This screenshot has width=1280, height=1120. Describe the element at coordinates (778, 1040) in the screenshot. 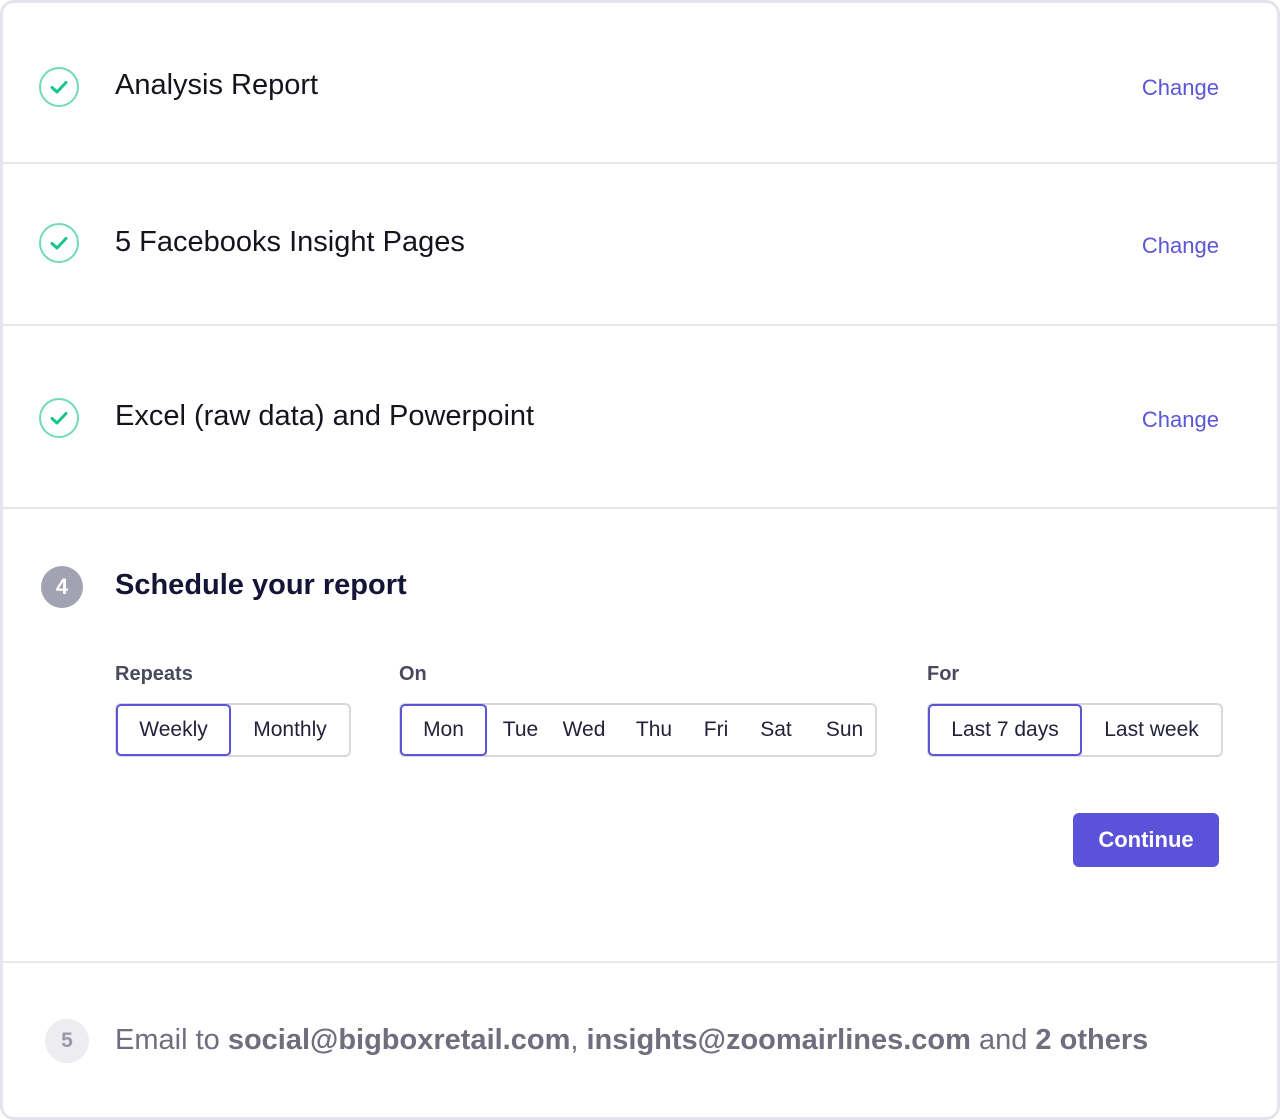

I see `email-recipient: insights@zoomairlines.com` at that location.